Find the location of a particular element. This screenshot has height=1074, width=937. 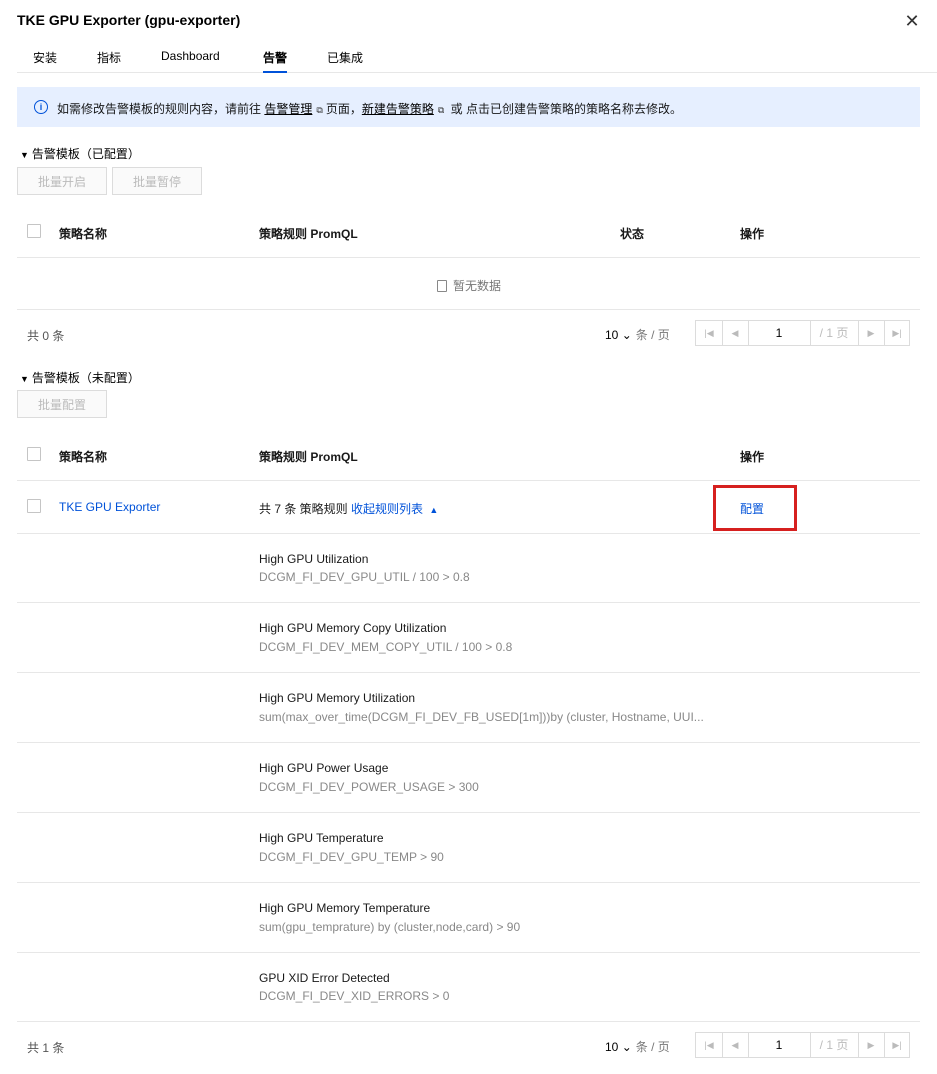

caret-up-icon: ▲ is located at coordinates (433, 510).